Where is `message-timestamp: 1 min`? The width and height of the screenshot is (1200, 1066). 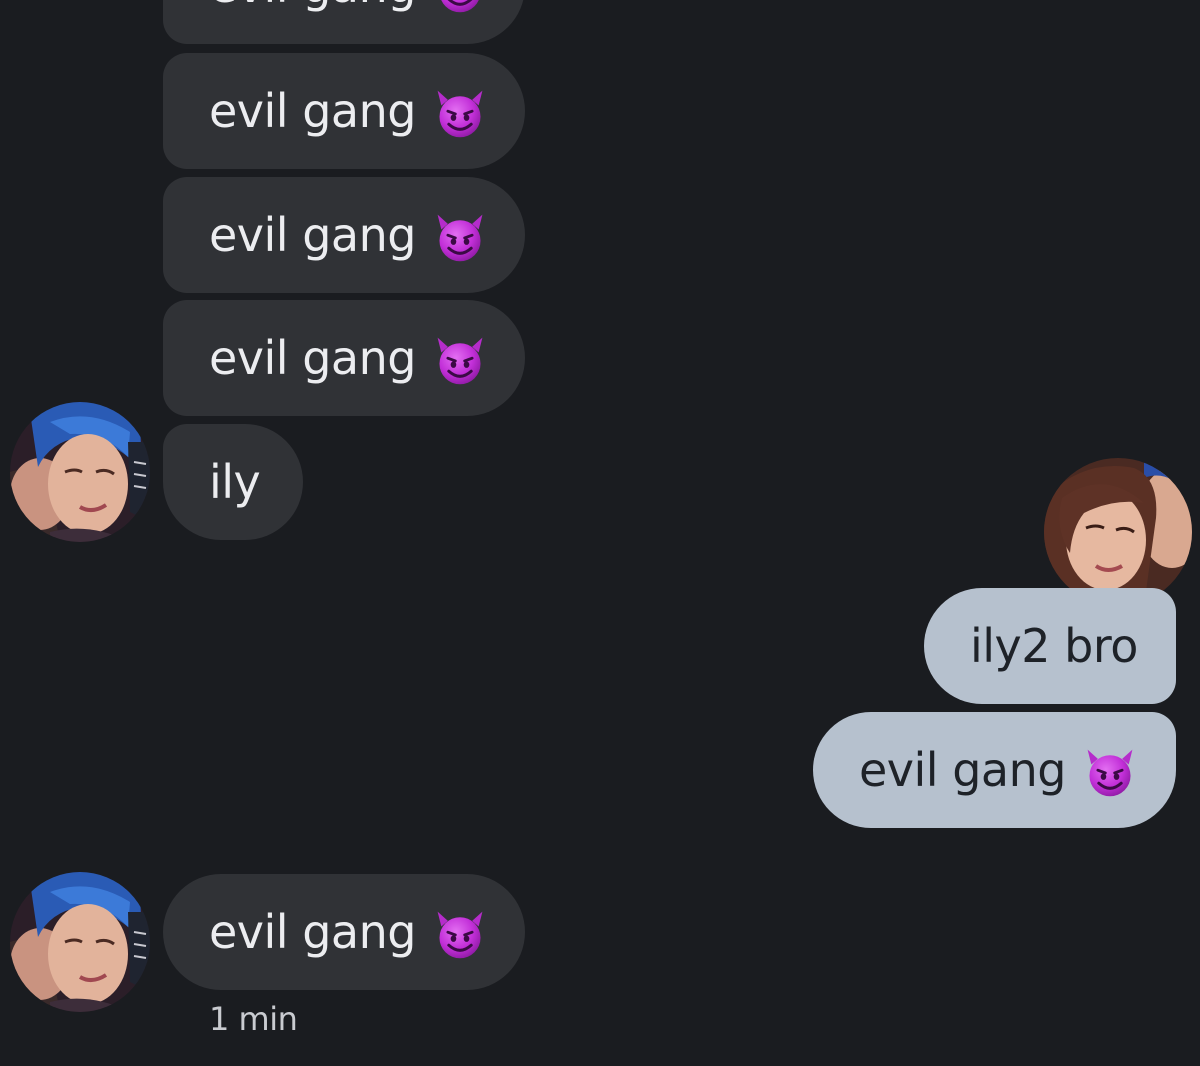 message-timestamp: 1 min is located at coordinates (253, 1019).